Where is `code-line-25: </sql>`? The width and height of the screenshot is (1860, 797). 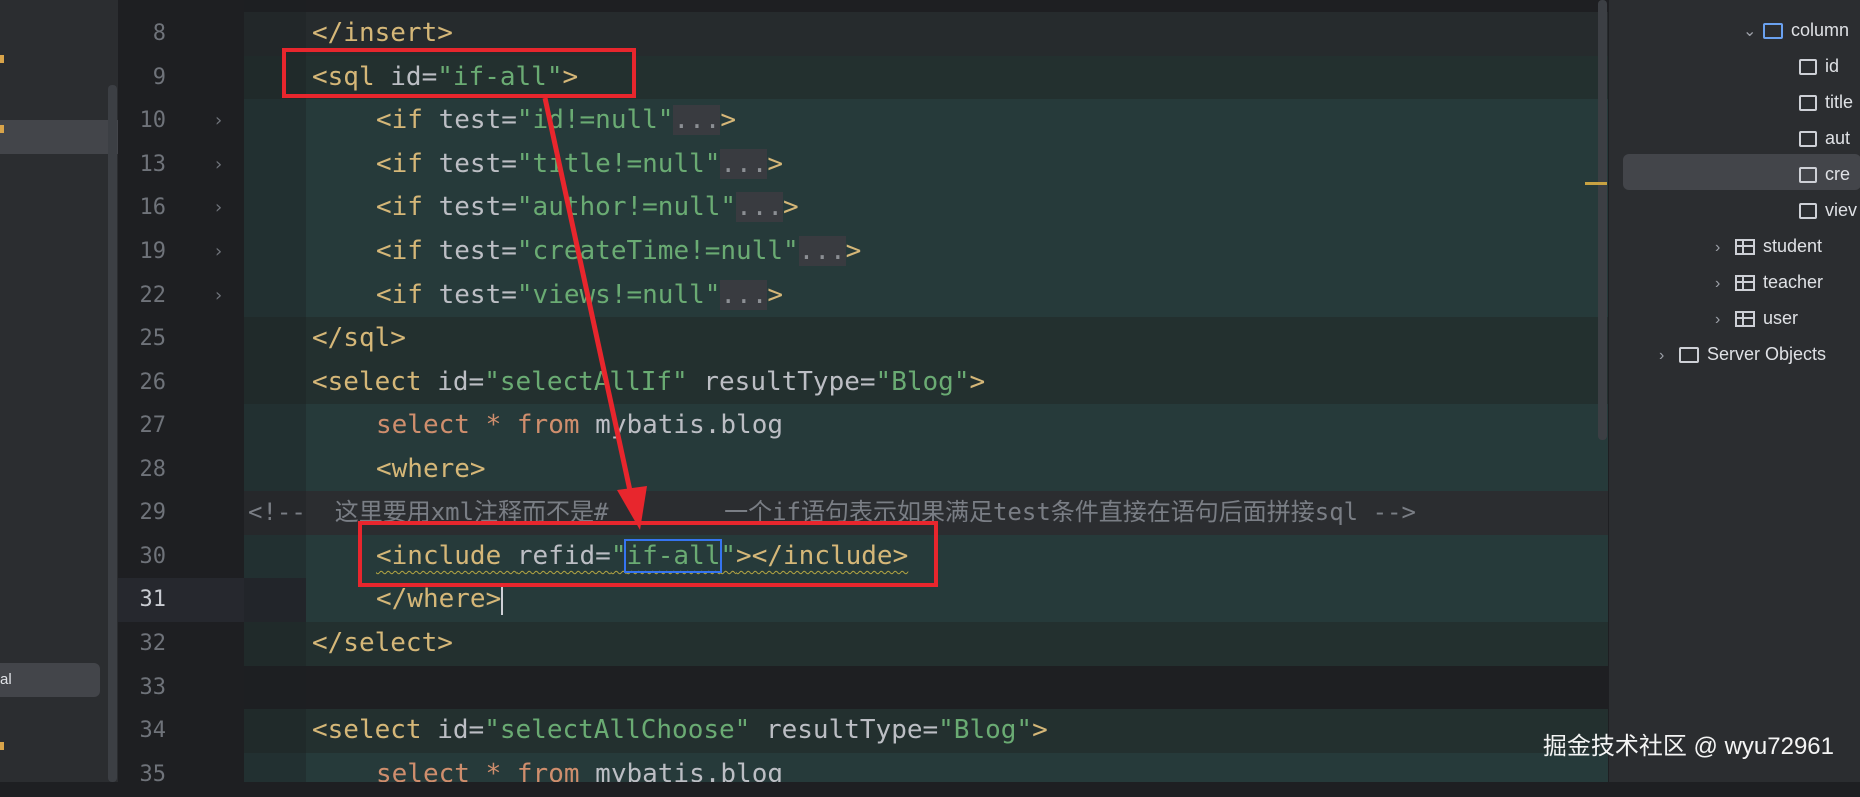 code-line-25: </sql> is located at coordinates (359, 339).